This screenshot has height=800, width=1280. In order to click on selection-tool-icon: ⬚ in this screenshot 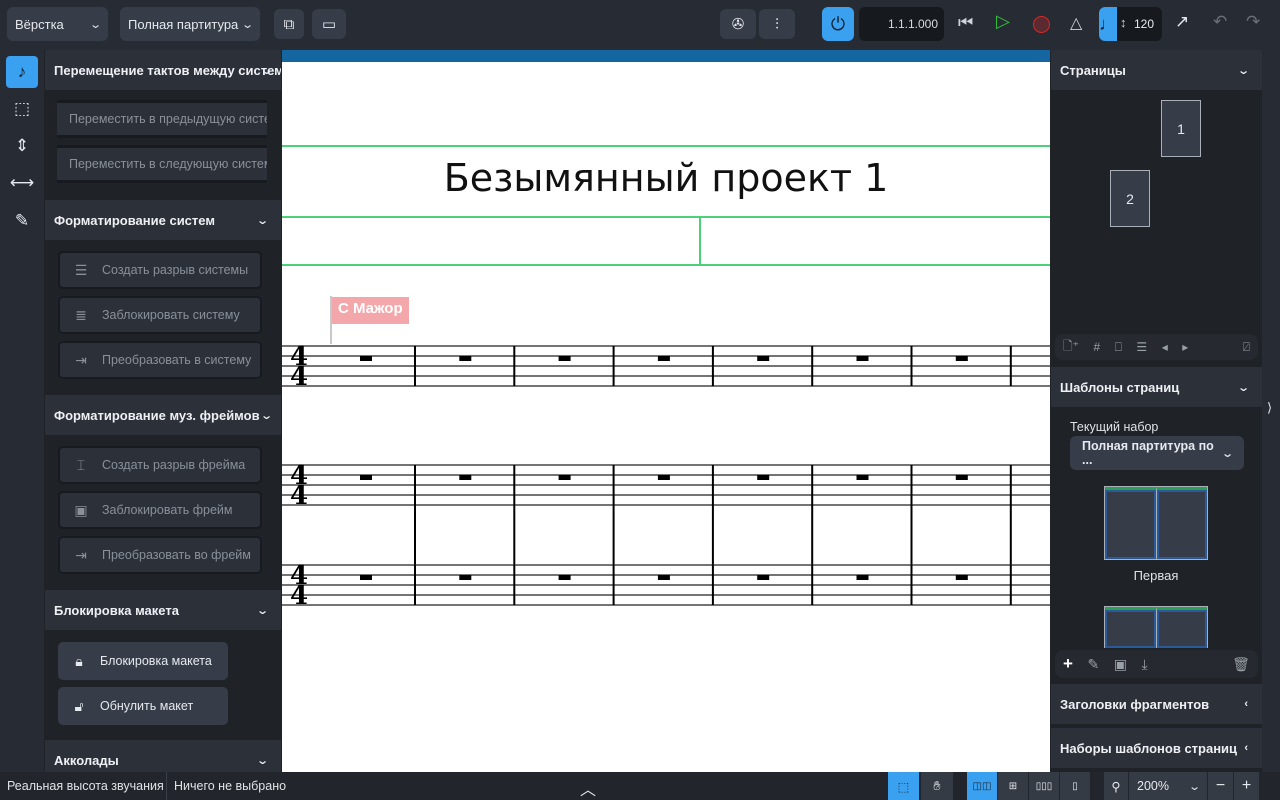, I will do `click(903, 786)`.